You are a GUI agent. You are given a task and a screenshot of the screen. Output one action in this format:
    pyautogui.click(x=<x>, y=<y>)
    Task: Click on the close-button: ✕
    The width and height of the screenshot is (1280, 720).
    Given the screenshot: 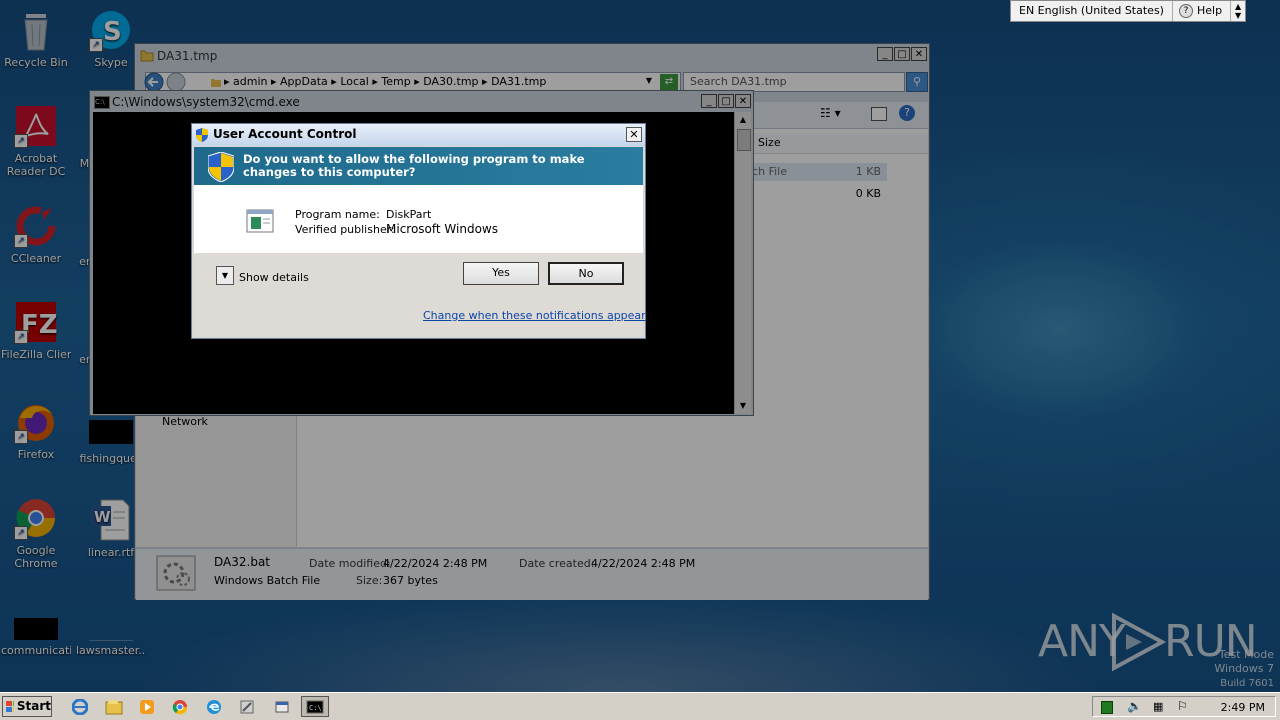 What is the action you would take?
    pyautogui.click(x=634, y=134)
    